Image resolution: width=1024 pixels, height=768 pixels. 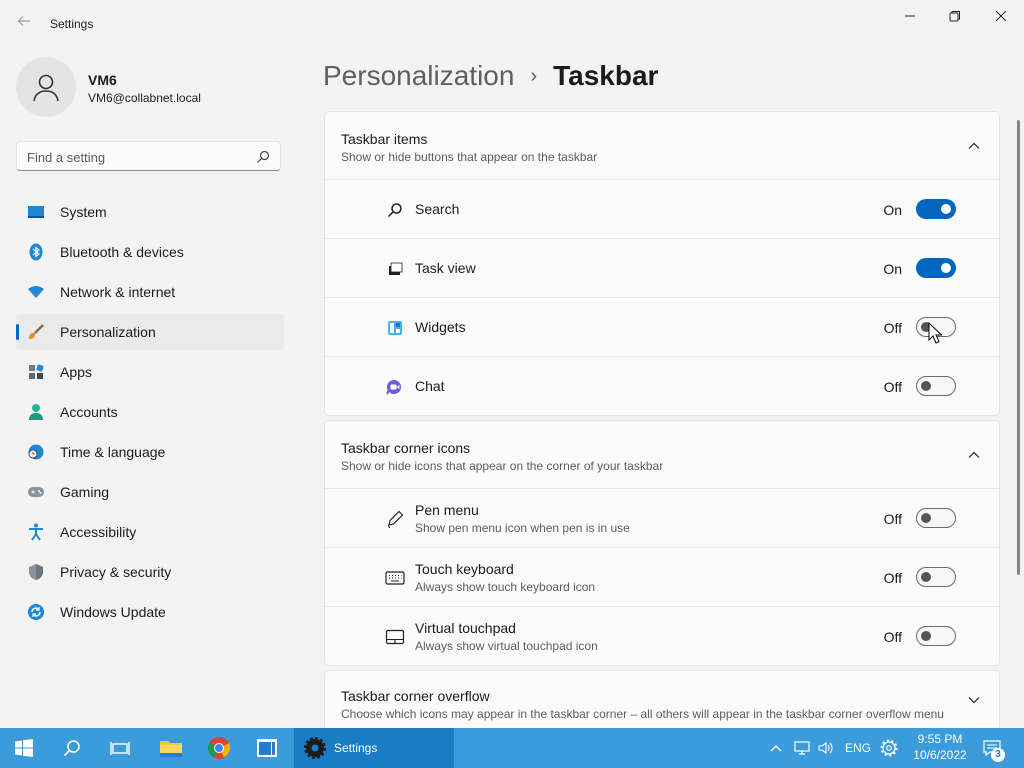 What do you see at coordinates (445, 268) in the screenshot?
I see `setting-label: Task view` at bounding box center [445, 268].